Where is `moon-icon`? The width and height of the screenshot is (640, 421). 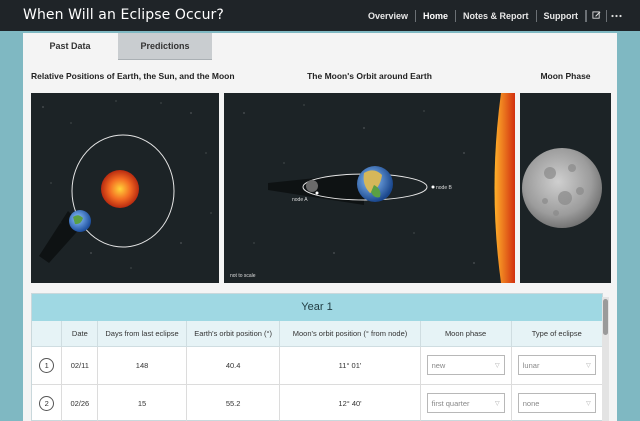
moon-icon is located at coordinates (312, 186).